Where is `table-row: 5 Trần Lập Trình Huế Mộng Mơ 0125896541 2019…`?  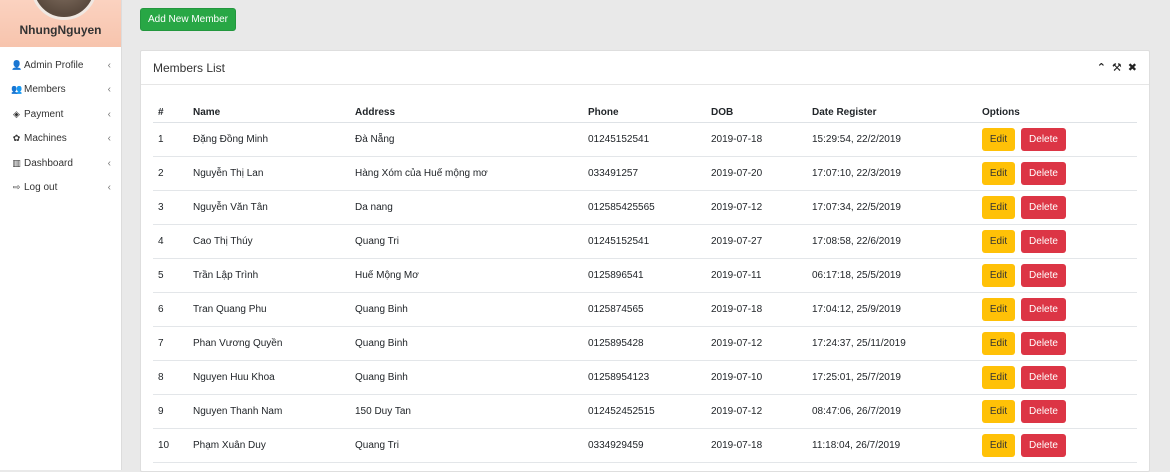
table-row: 5 Trần Lập Trình Huế Mộng Mơ 0125896541 2019… is located at coordinates (645, 275).